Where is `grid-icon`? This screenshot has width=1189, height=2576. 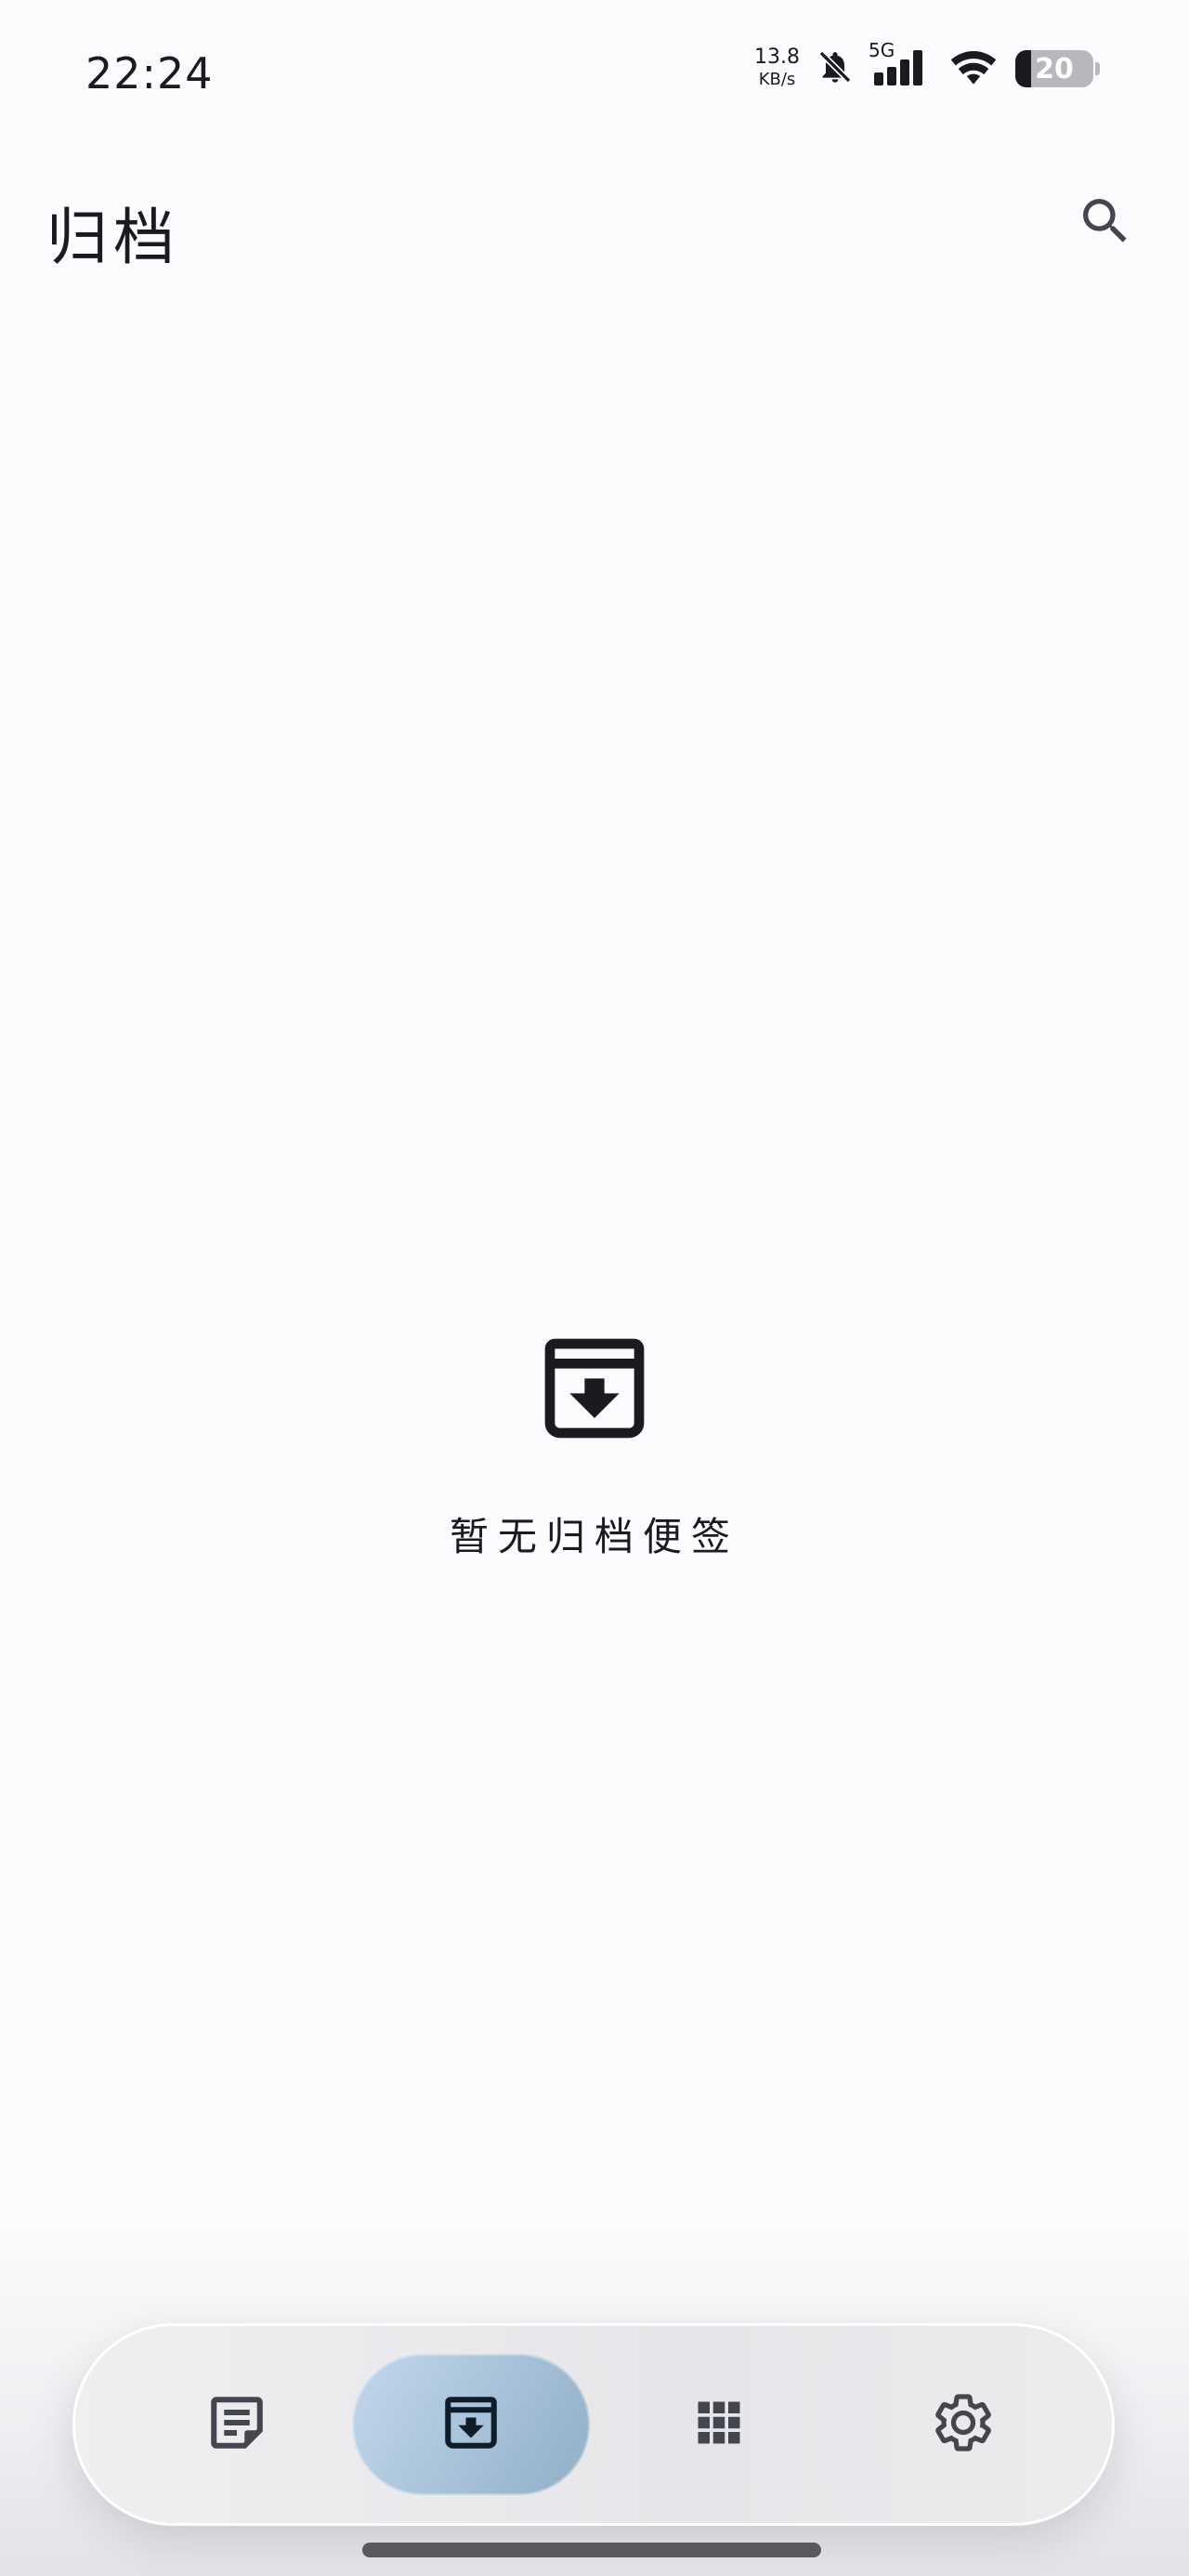
grid-icon is located at coordinates (719, 2424).